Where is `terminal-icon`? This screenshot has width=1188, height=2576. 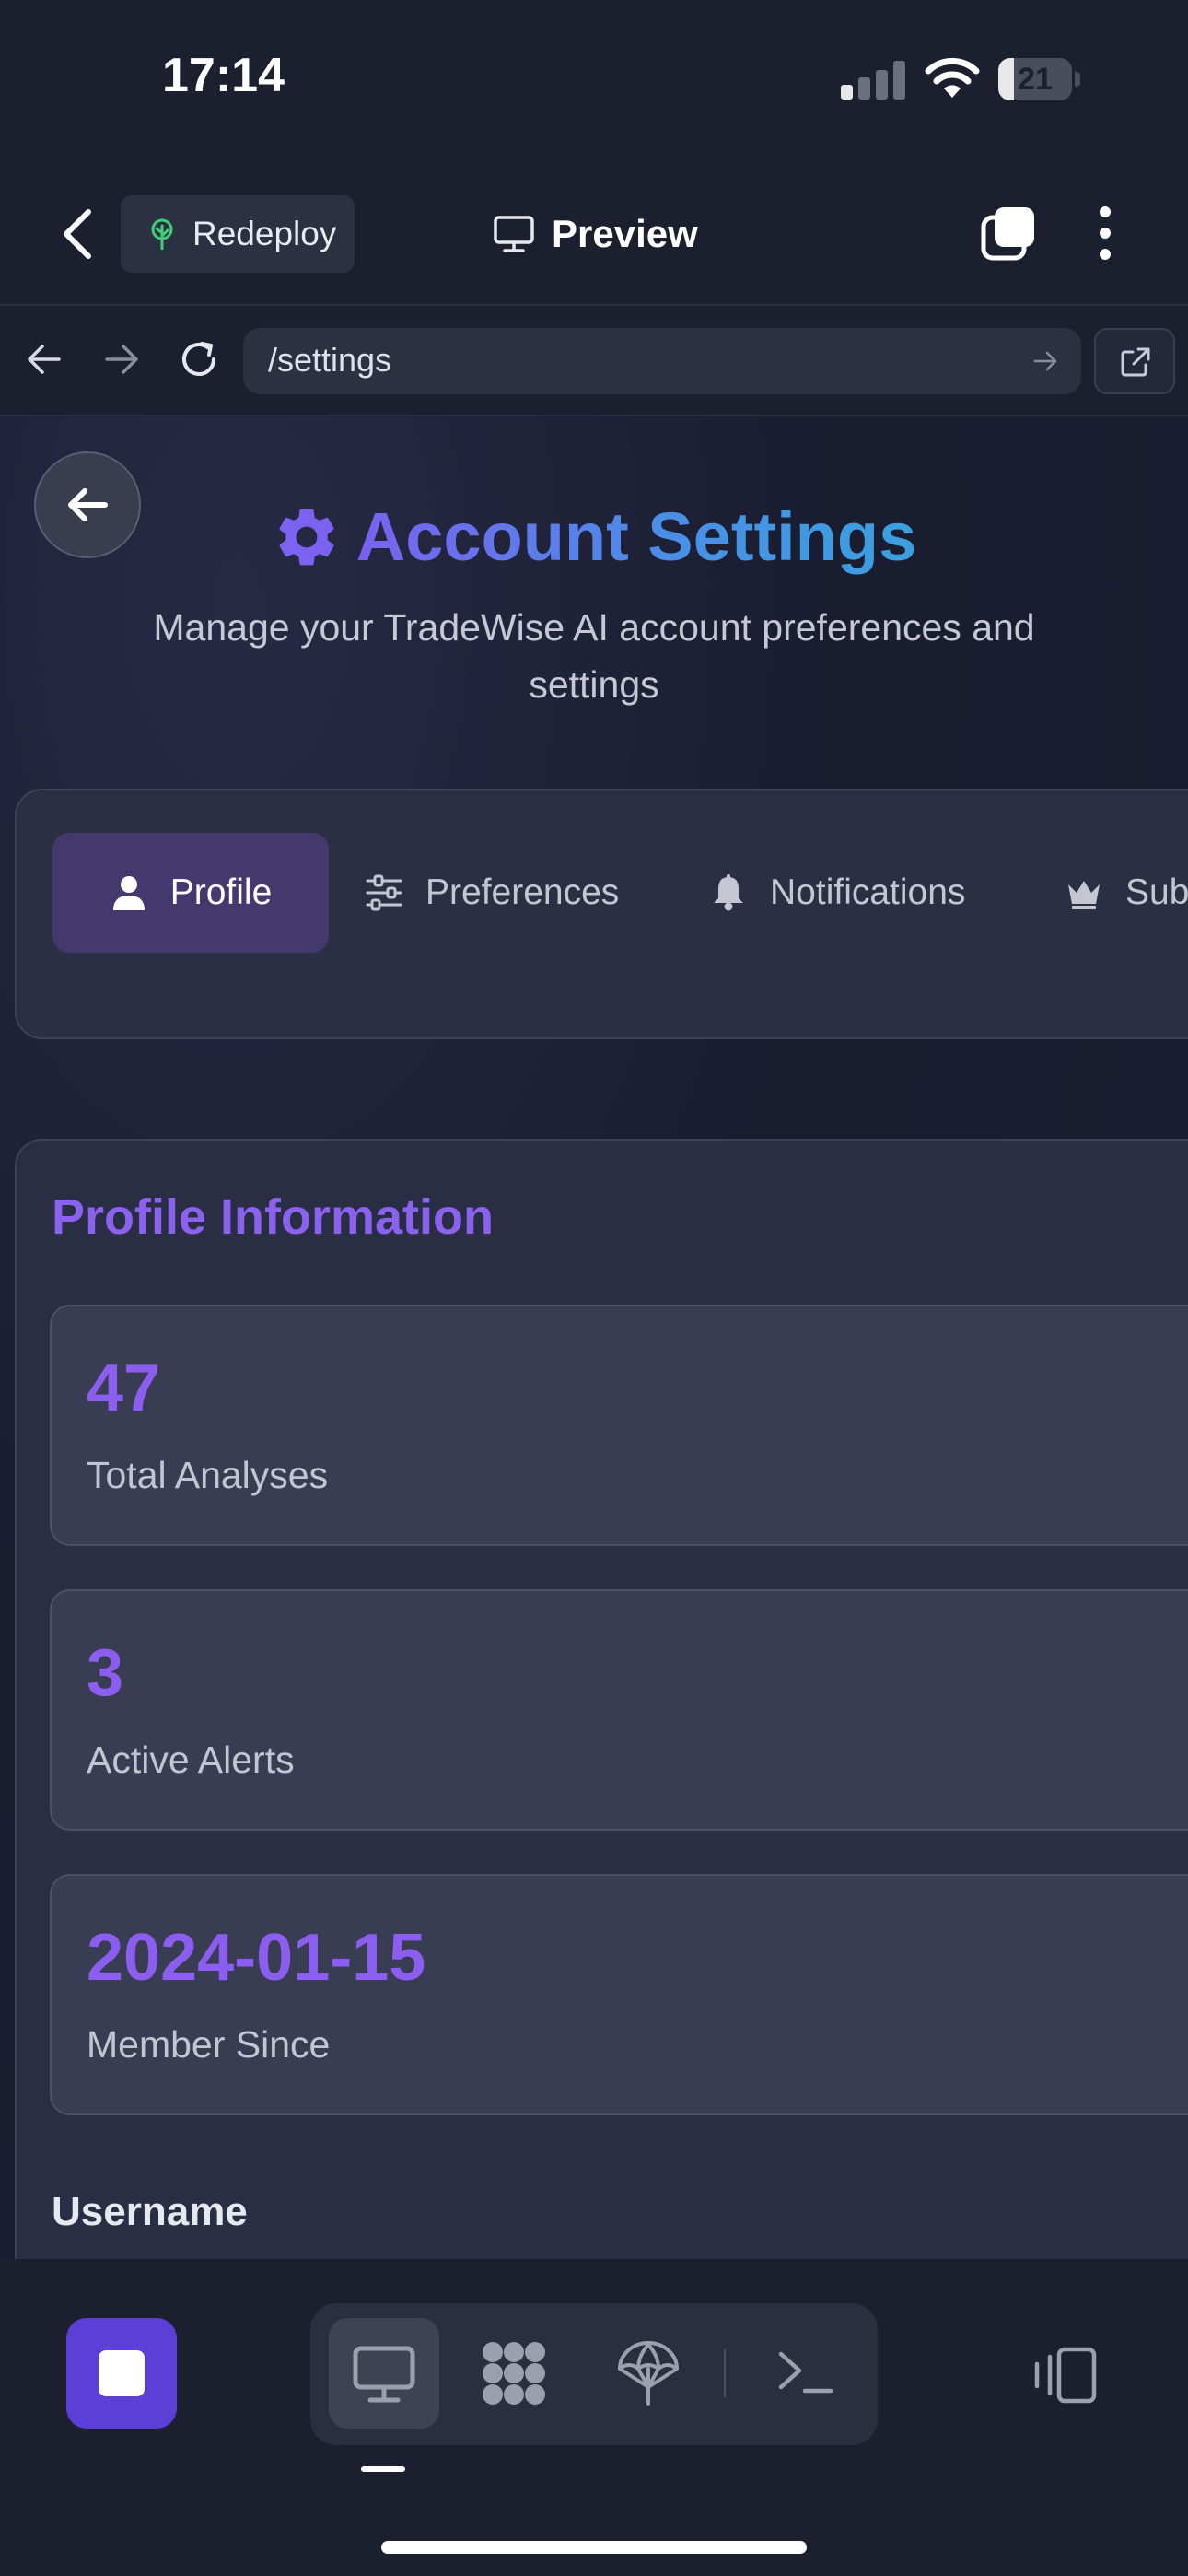 terminal-icon is located at coordinates (806, 2373).